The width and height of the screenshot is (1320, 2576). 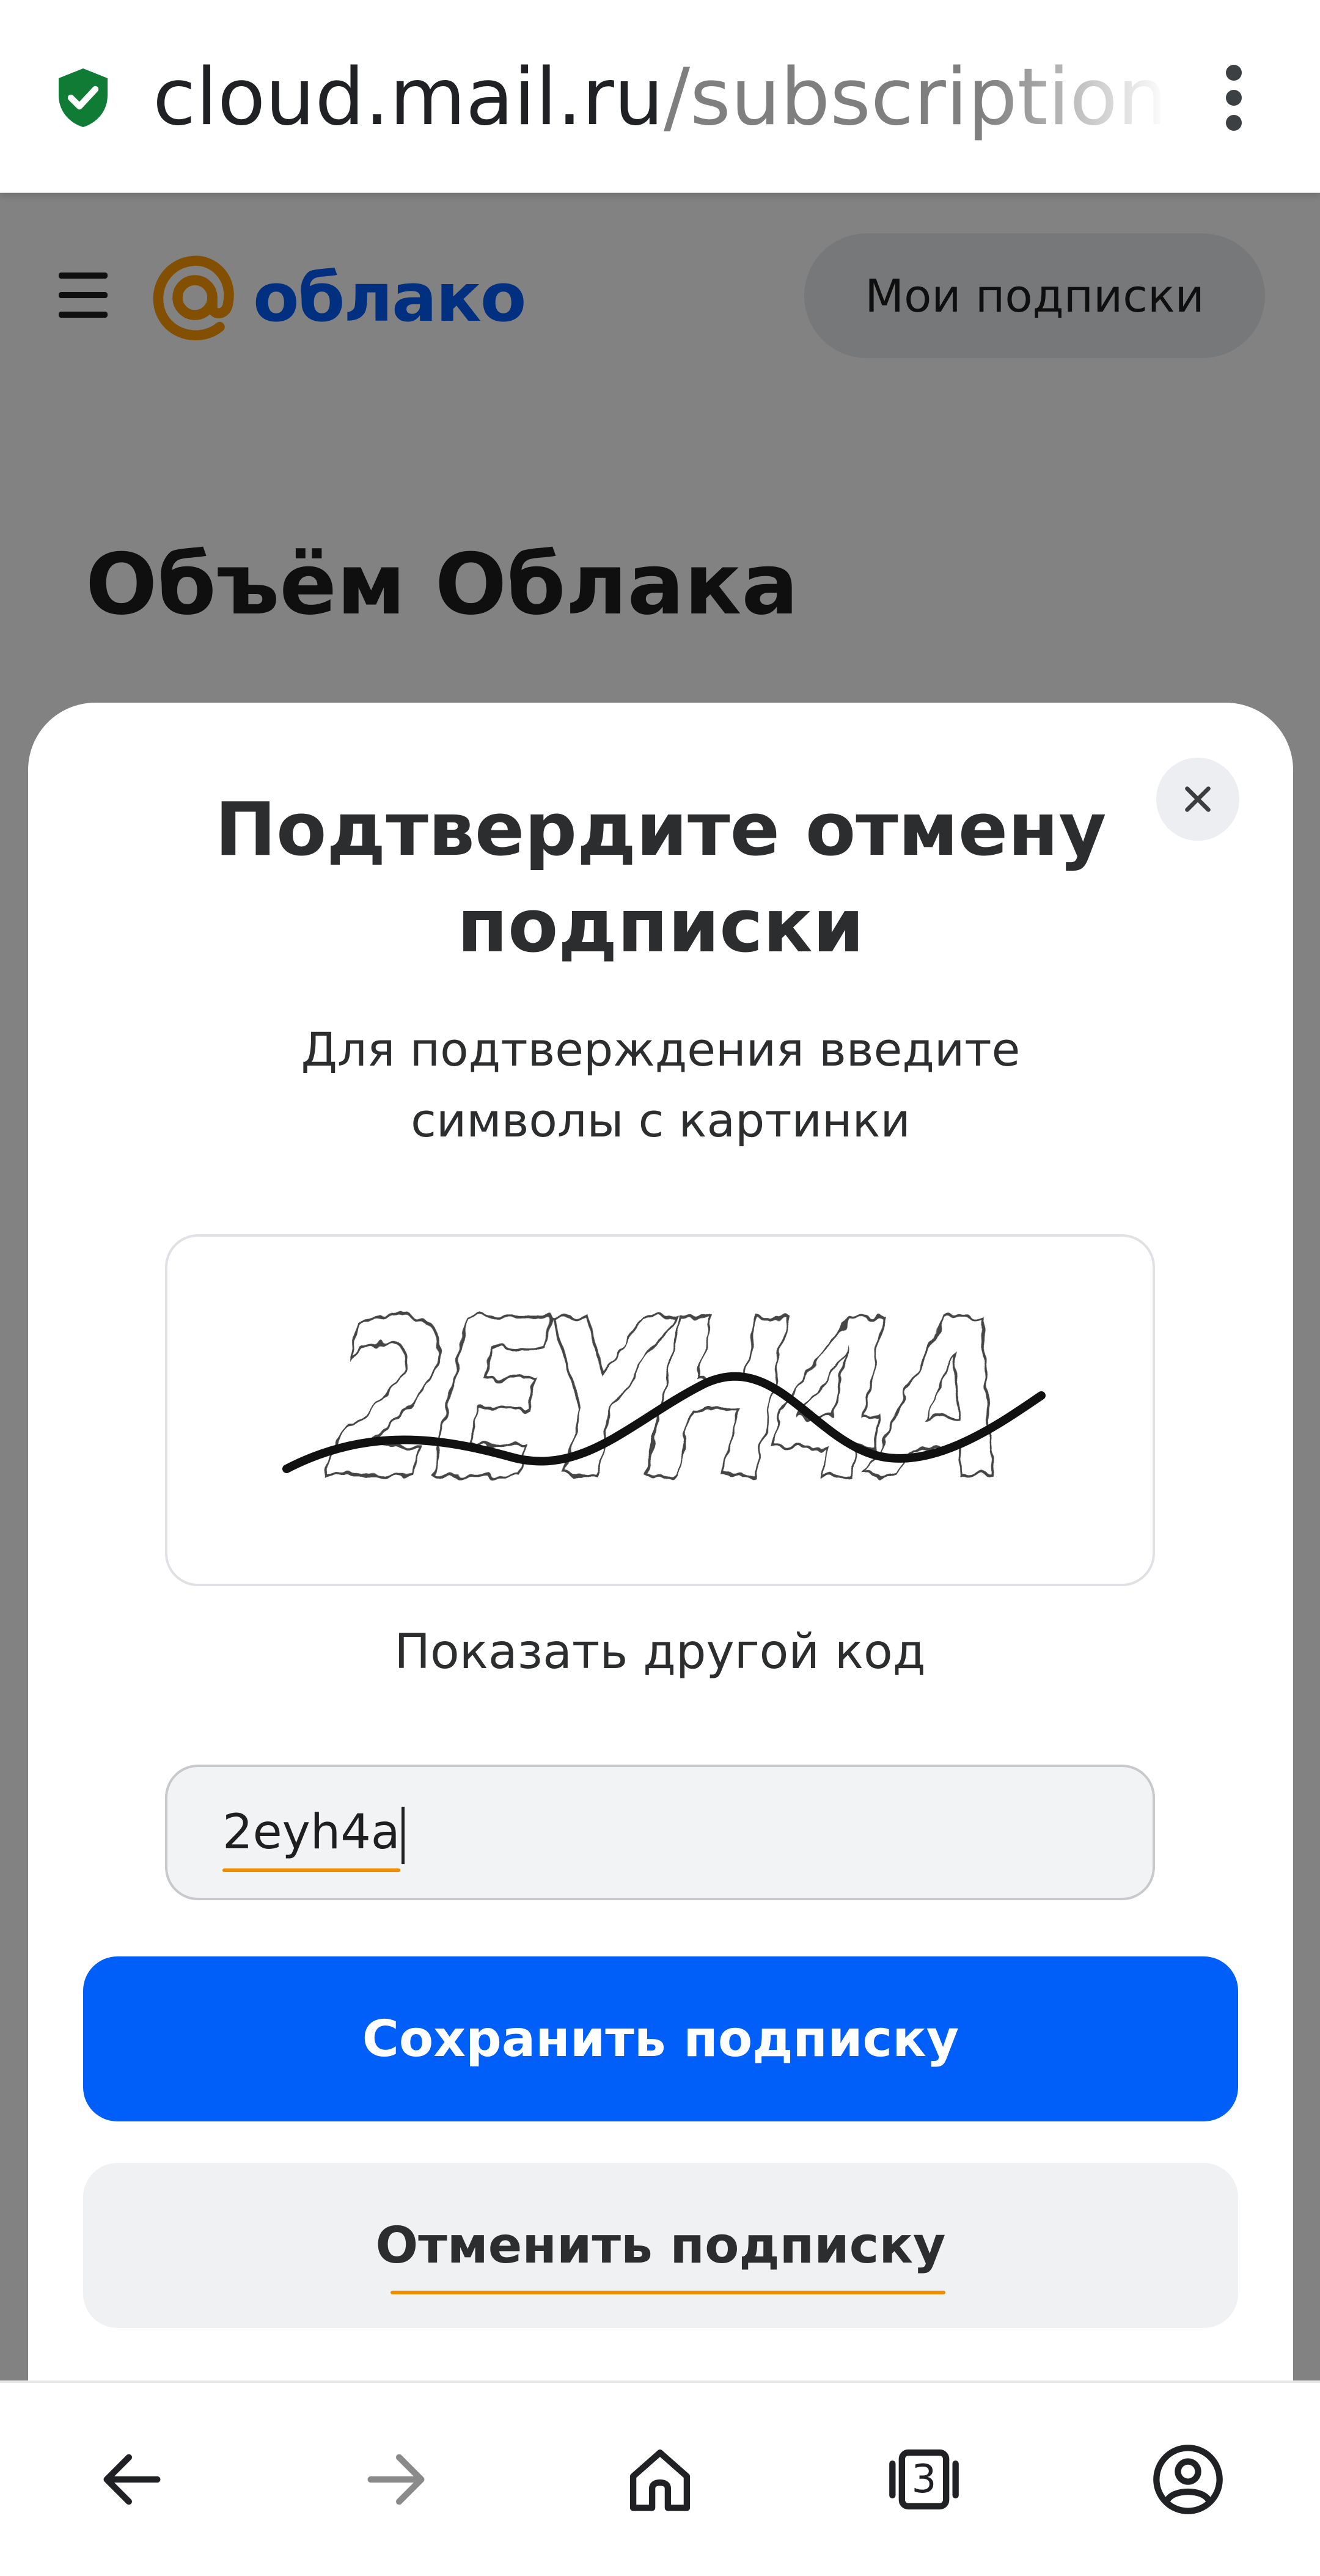 I want to click on text-caret, so click(x=403, y=1835).